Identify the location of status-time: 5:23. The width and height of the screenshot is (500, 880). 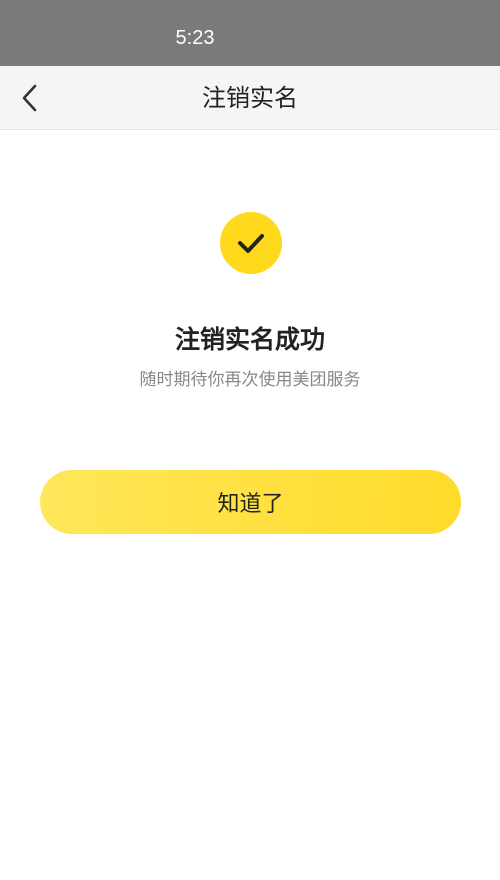
(195, 38).